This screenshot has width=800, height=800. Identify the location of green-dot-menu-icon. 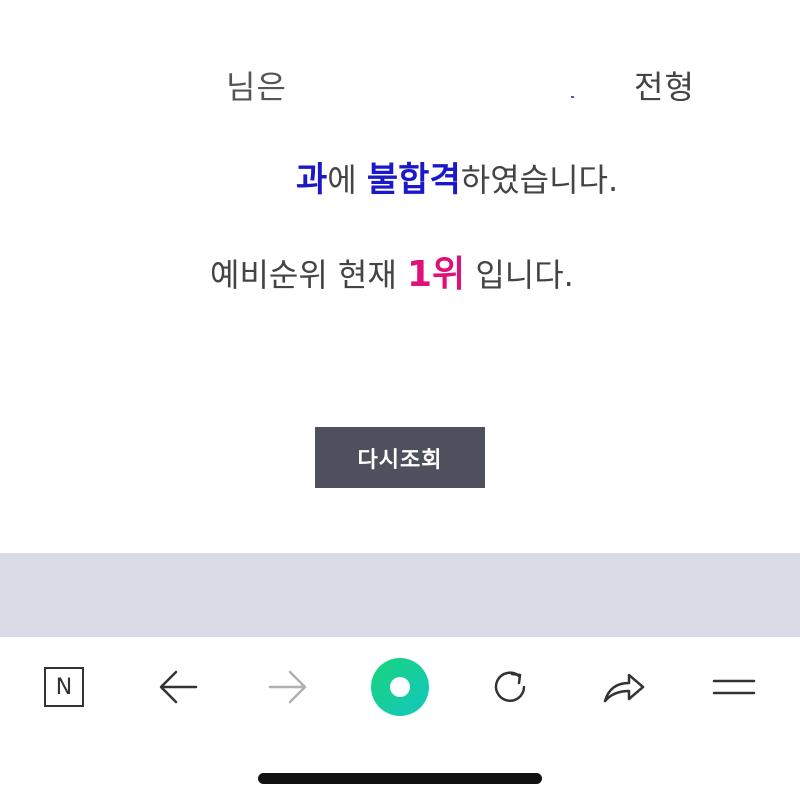
(400, 687).